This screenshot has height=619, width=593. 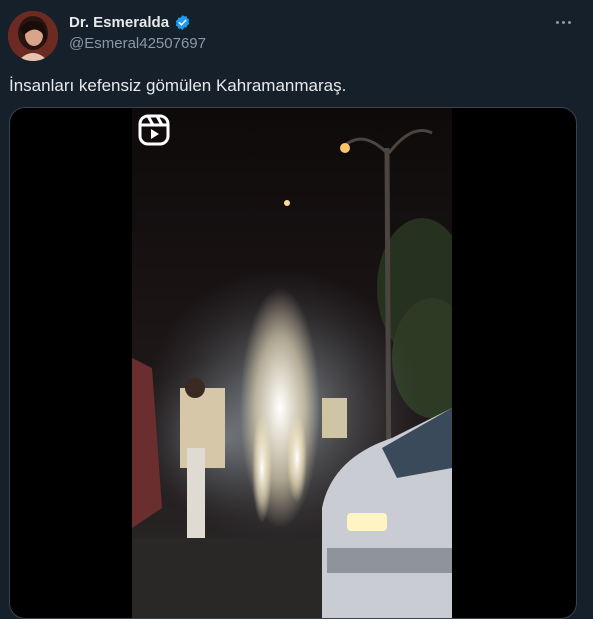 I want to click on avatar-image, so click(x=33, y=36).